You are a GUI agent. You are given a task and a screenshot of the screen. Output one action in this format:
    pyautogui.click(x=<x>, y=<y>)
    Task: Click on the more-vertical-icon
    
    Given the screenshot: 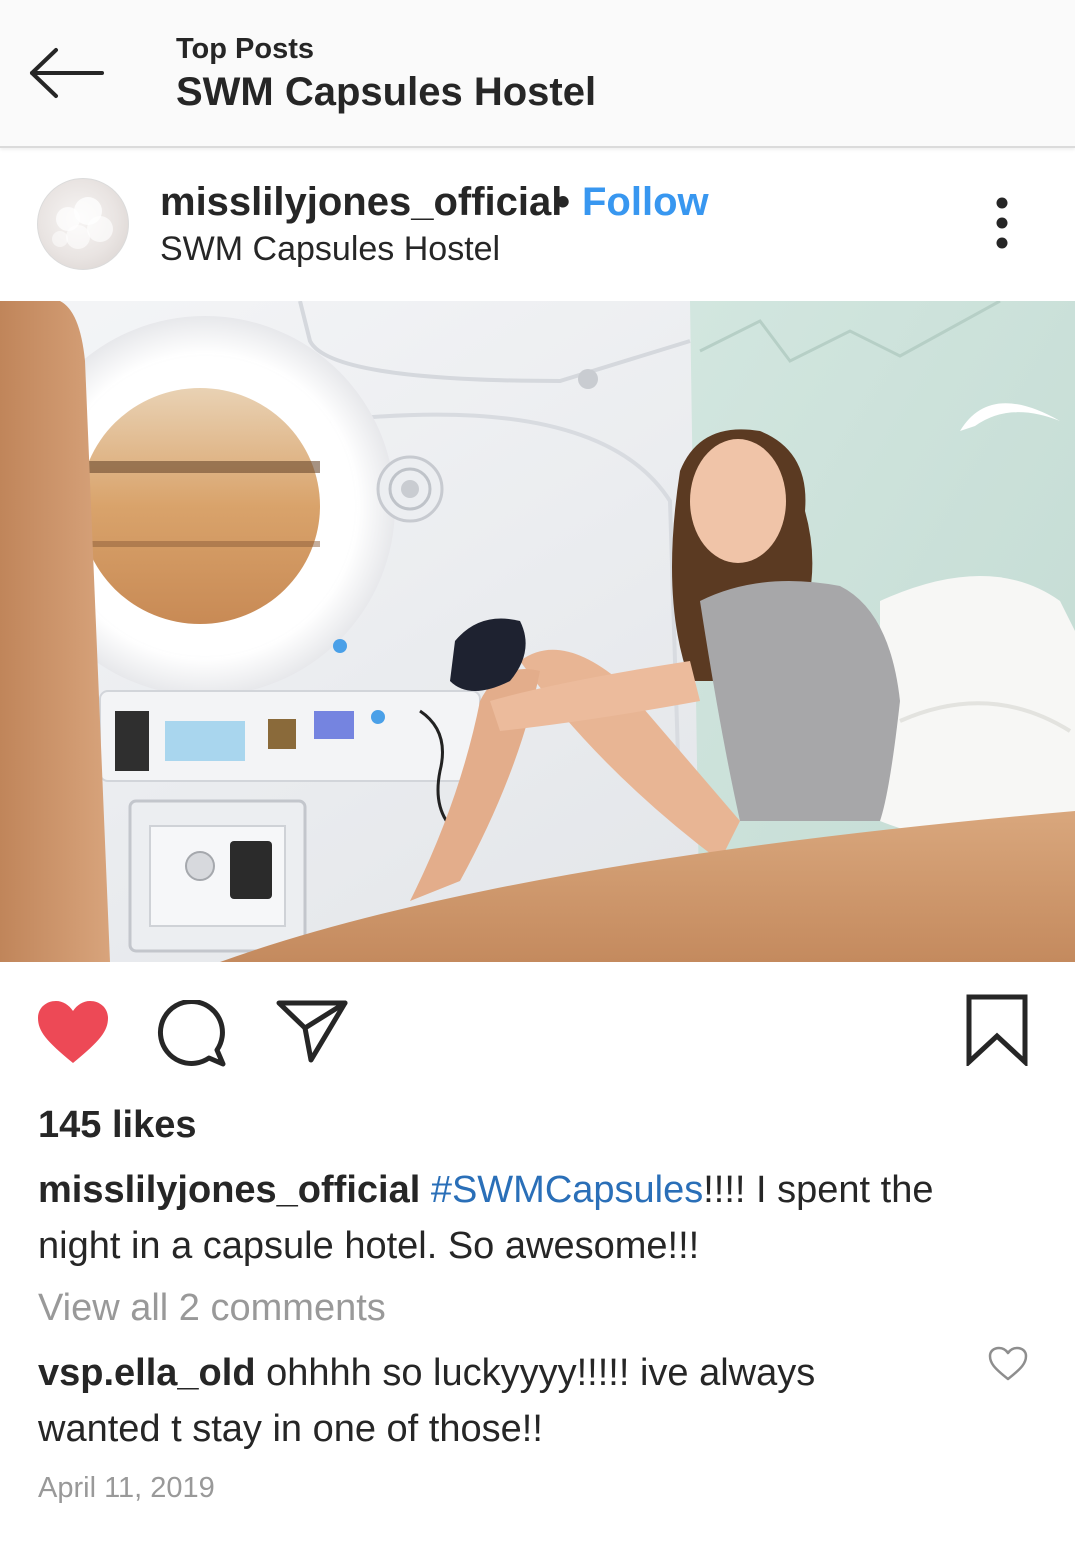 What is the action you would take?
    pyautogui.click(x=1002, y=223)
    